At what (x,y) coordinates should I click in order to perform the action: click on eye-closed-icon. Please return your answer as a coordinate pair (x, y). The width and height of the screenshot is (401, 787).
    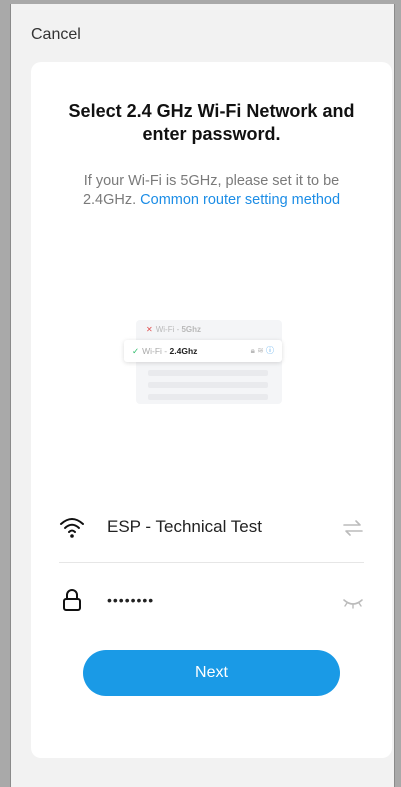
    Looking at the image, I should click on (353, 605).